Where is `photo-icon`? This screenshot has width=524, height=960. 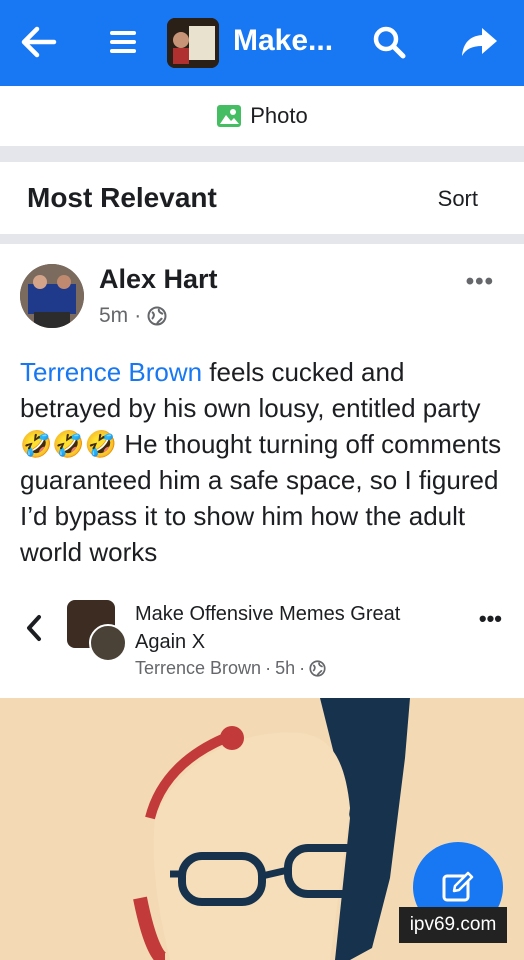 photo-icon is located at coordinates (229, 116).